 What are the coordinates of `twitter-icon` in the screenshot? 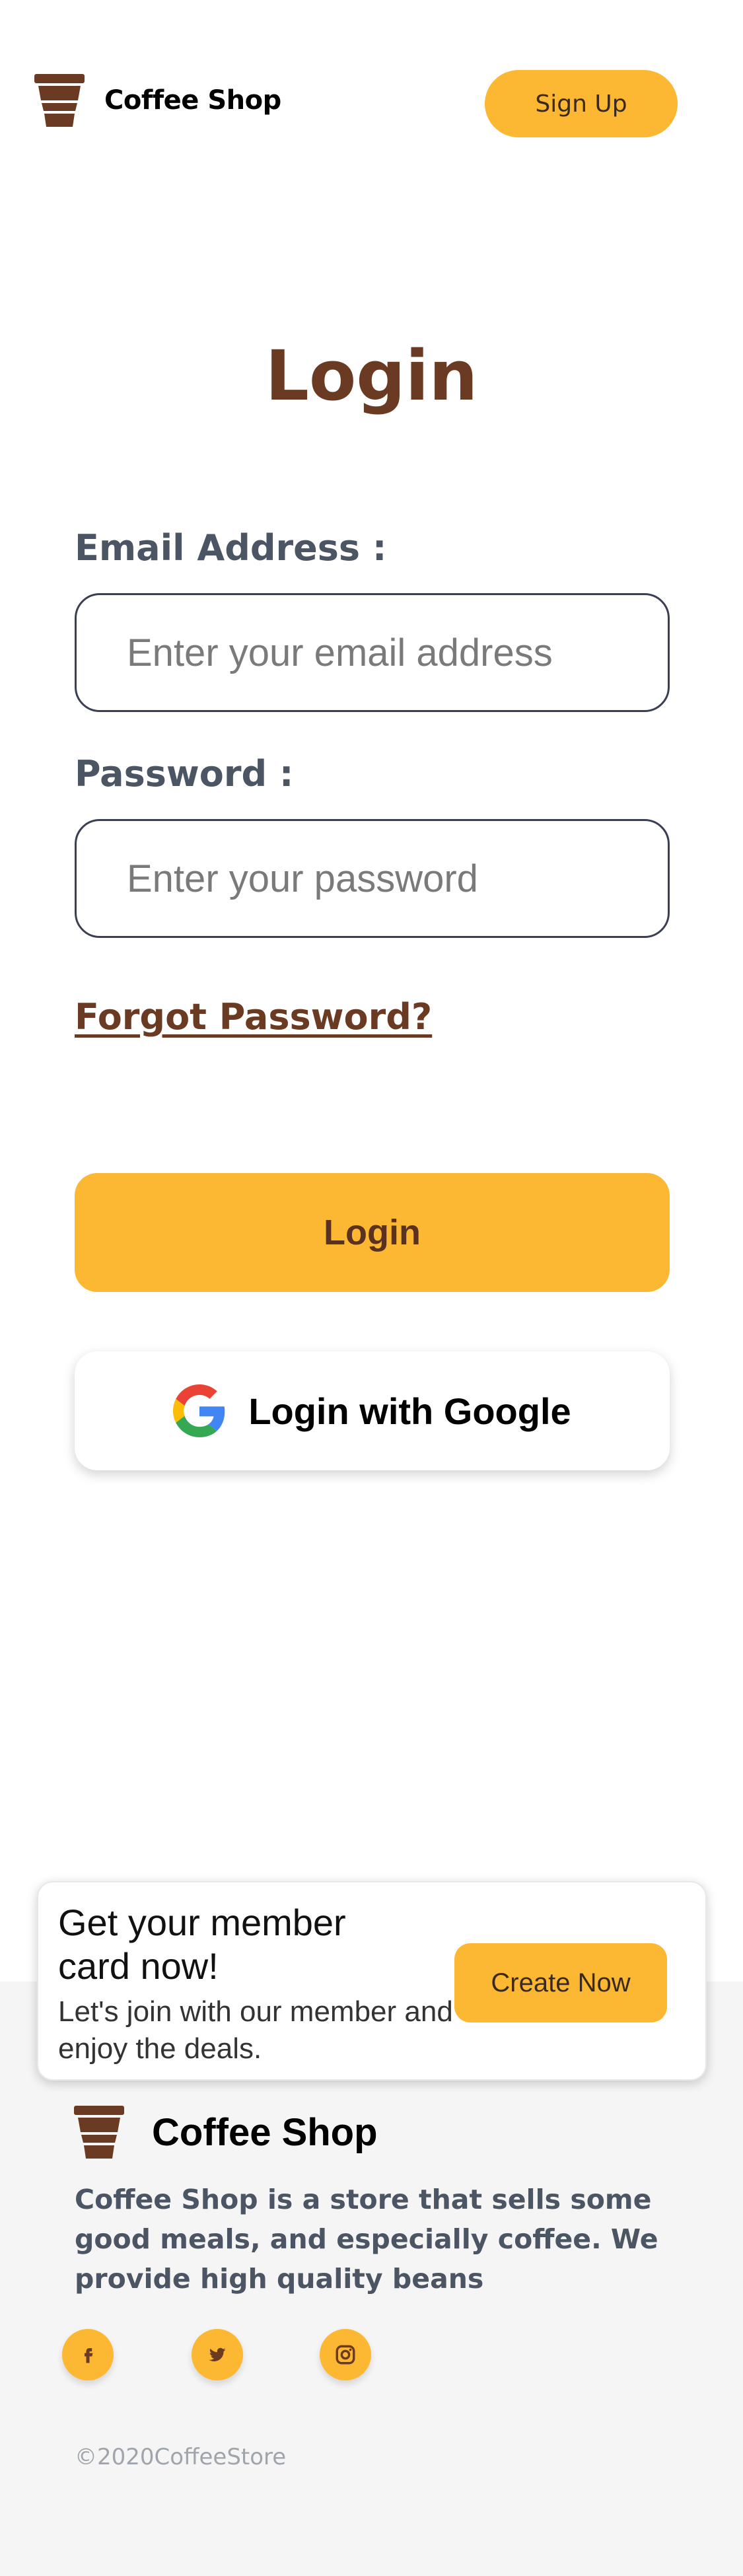 It's located at (217, 2355).